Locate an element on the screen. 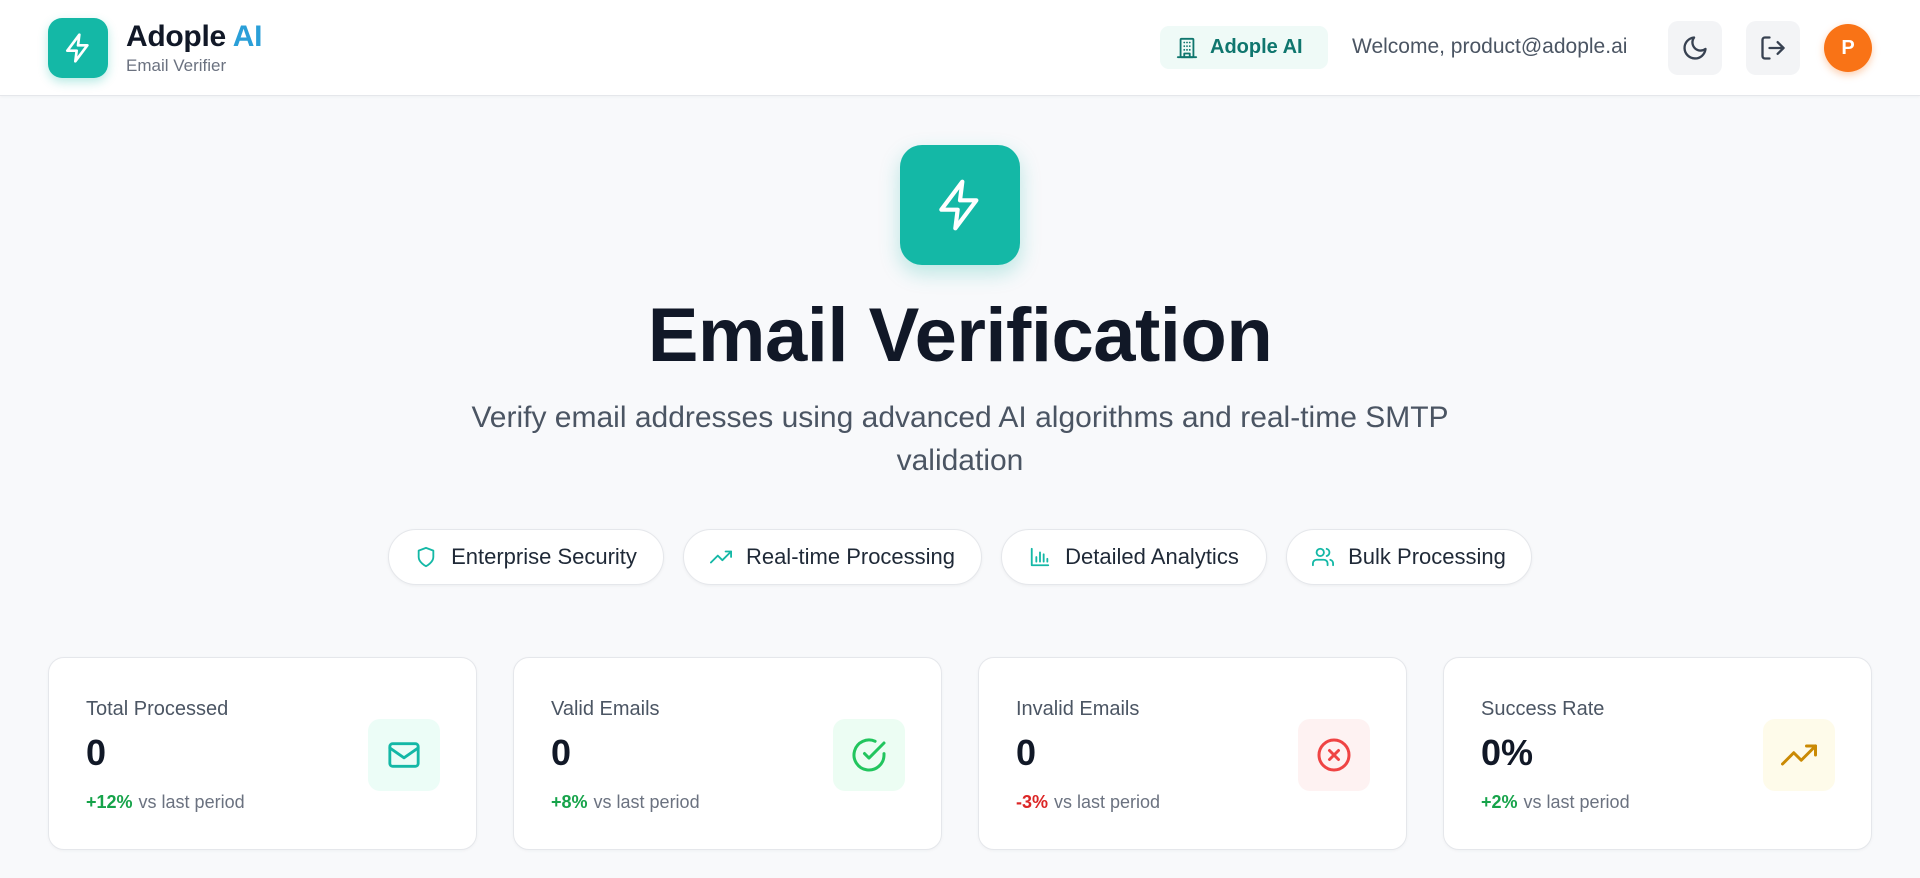 The width and height of the screenshot is (1920, 878). stat-trend: +12% vs last period is located at coordinates (165, 802).